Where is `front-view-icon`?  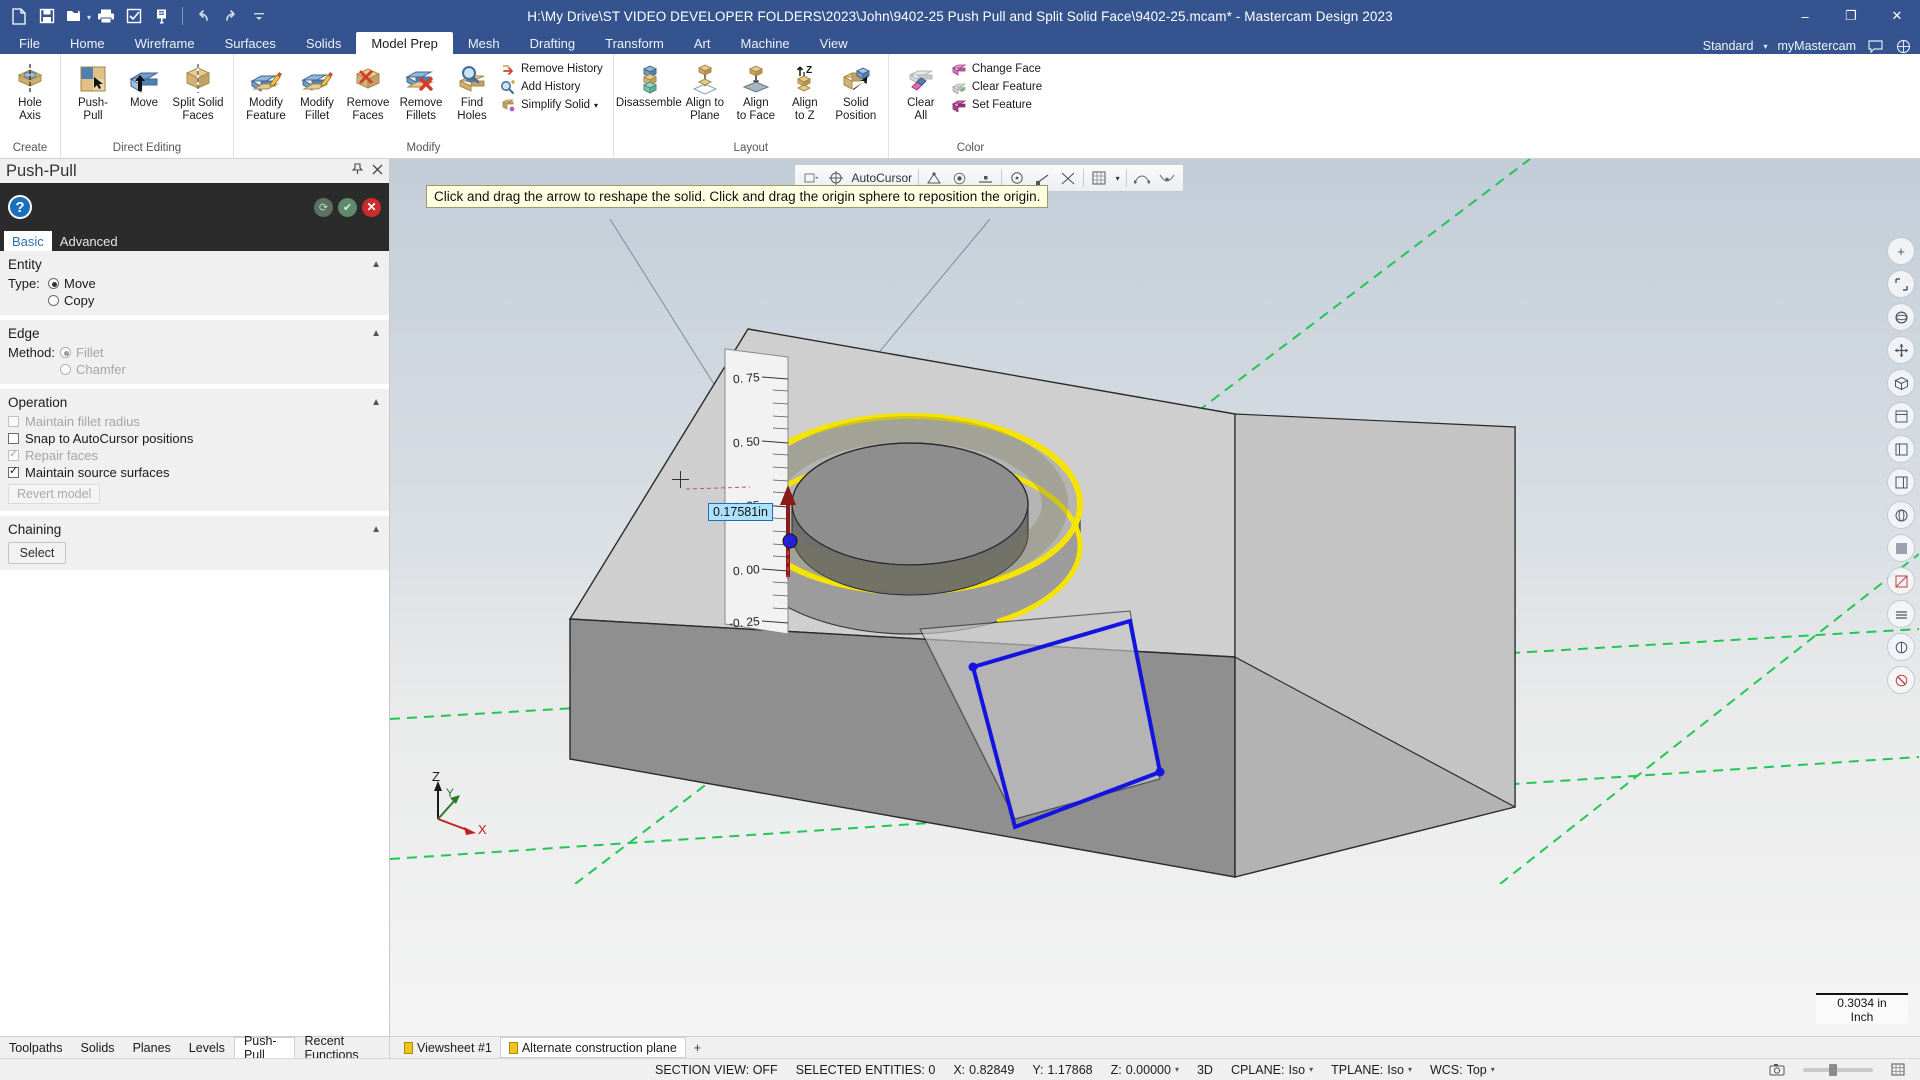
front-view-icon is located at coordinates (1901, 449).